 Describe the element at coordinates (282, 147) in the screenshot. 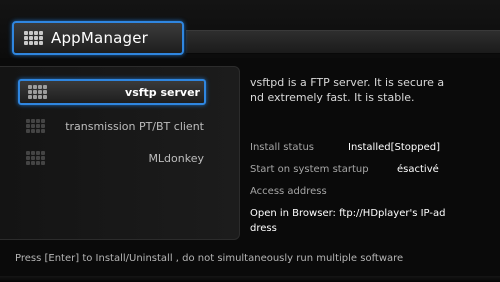

I see `install-status-label: Install status` at that location.